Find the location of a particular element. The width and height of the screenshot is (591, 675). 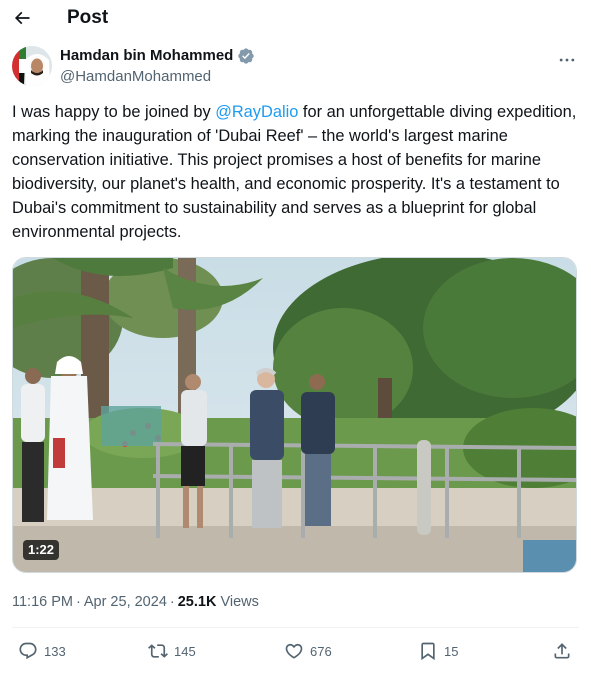

repost-button: 145 is located at coordinates (172, 651).